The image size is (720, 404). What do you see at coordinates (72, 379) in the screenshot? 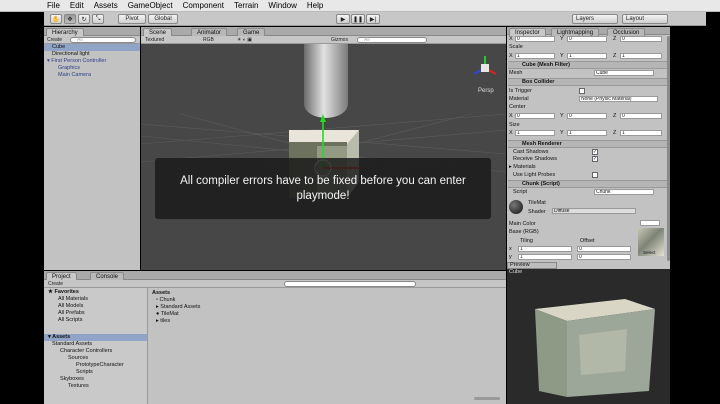
I see `tree-skyboxes: Skyboxes` at bounding box center [72, 379].